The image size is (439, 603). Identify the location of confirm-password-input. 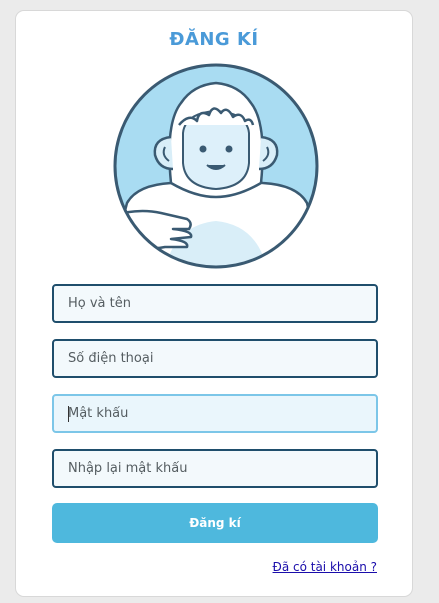
(215, 468).